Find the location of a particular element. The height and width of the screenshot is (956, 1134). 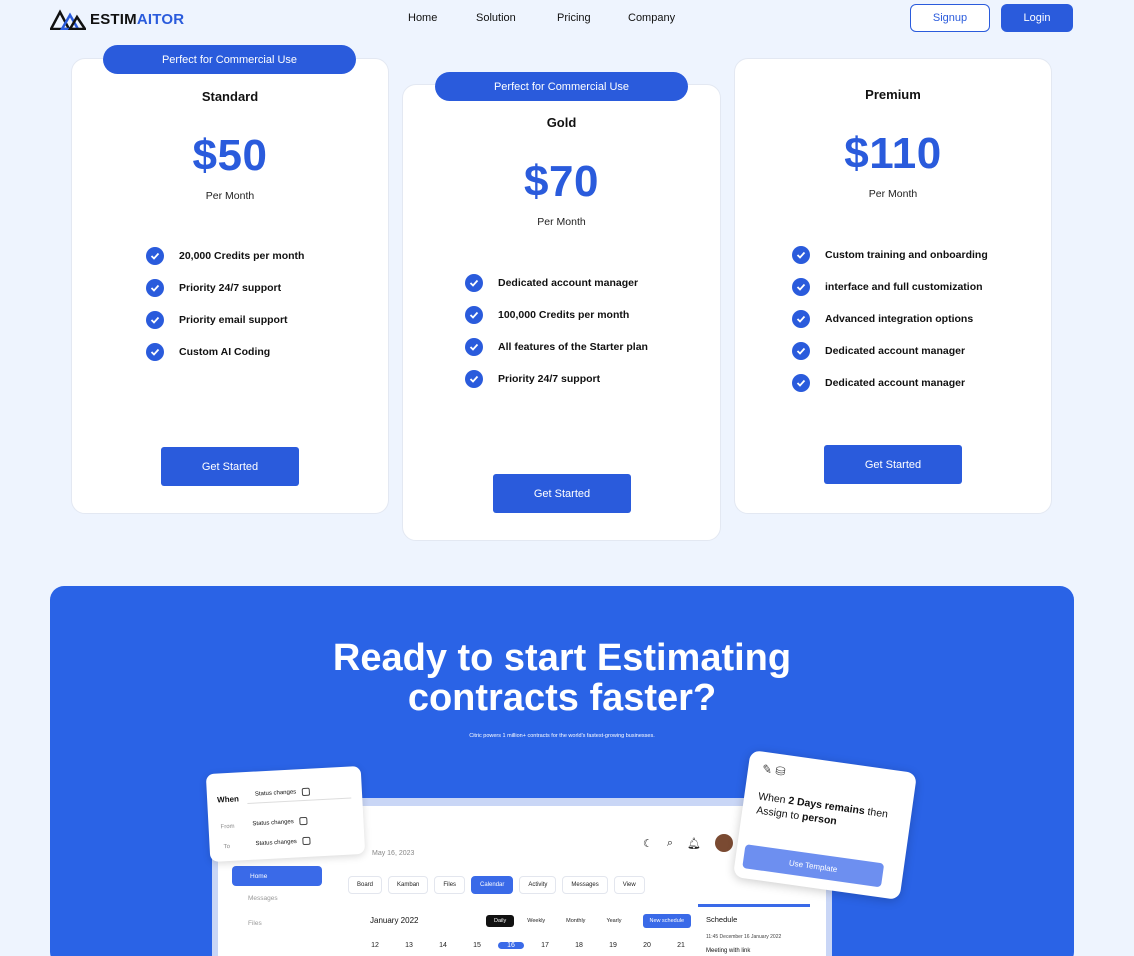

schedule-item: Meeting with link is located at coordinates (758, 951).